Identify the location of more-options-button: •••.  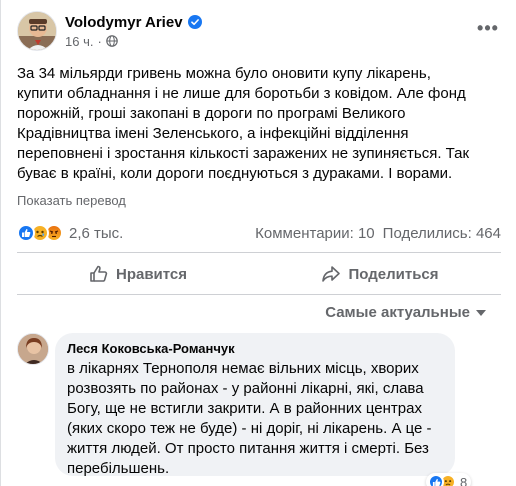
(488, 28).